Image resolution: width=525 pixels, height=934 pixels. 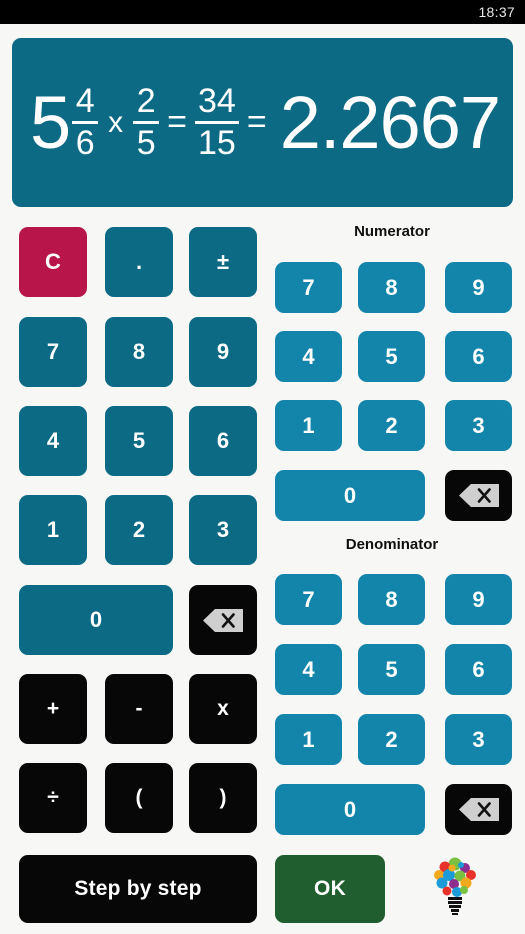 I want to click on main-digit-5: 5, so click(x=139, y=441).